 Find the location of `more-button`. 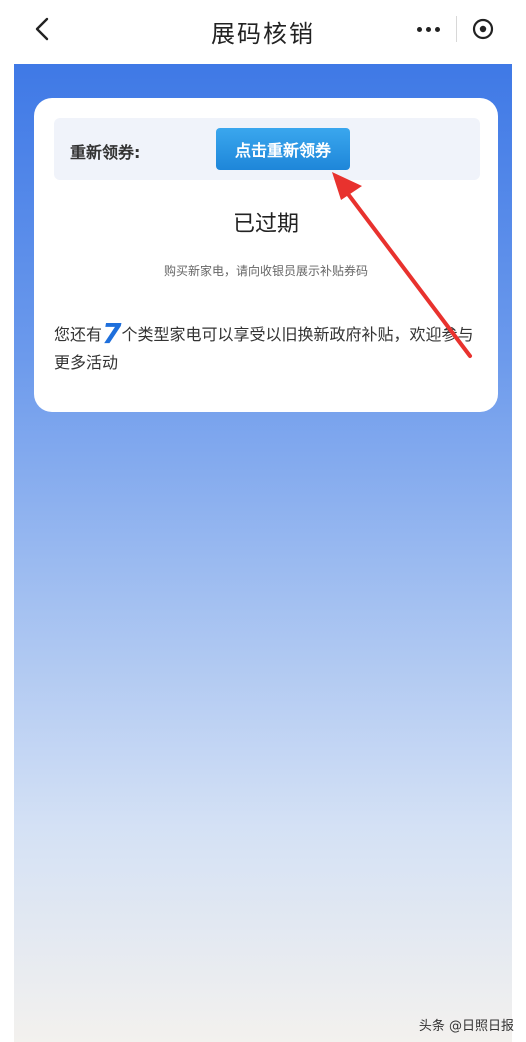

more-button is located at coordinates (429, 29).